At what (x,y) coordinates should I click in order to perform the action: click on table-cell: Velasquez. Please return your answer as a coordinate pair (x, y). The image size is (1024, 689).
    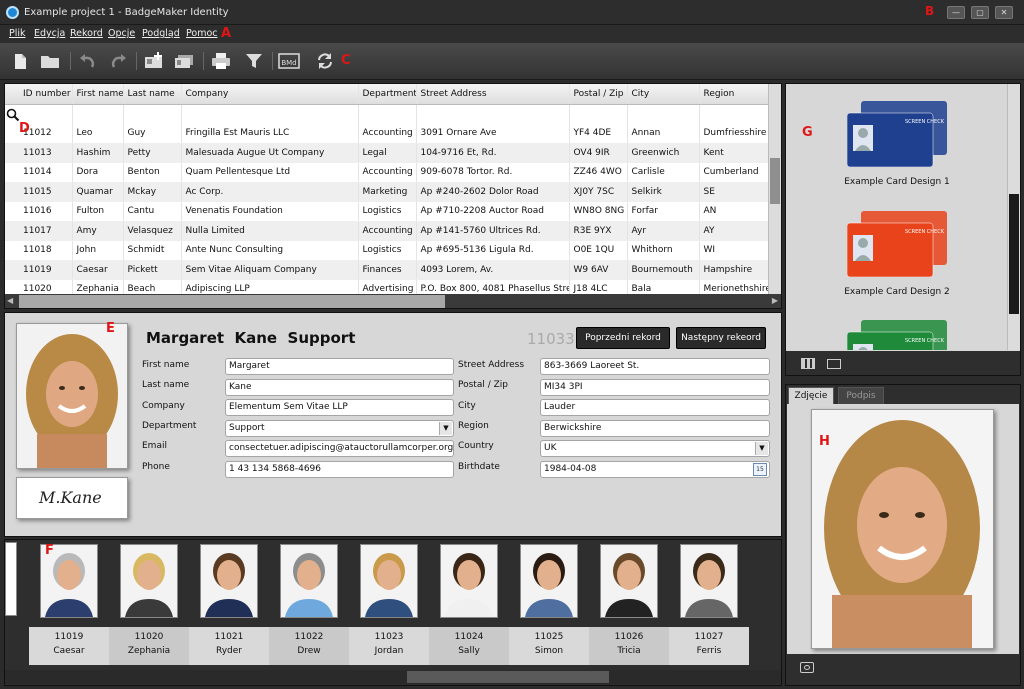
    Looking at the image, I should click on (152, 231).